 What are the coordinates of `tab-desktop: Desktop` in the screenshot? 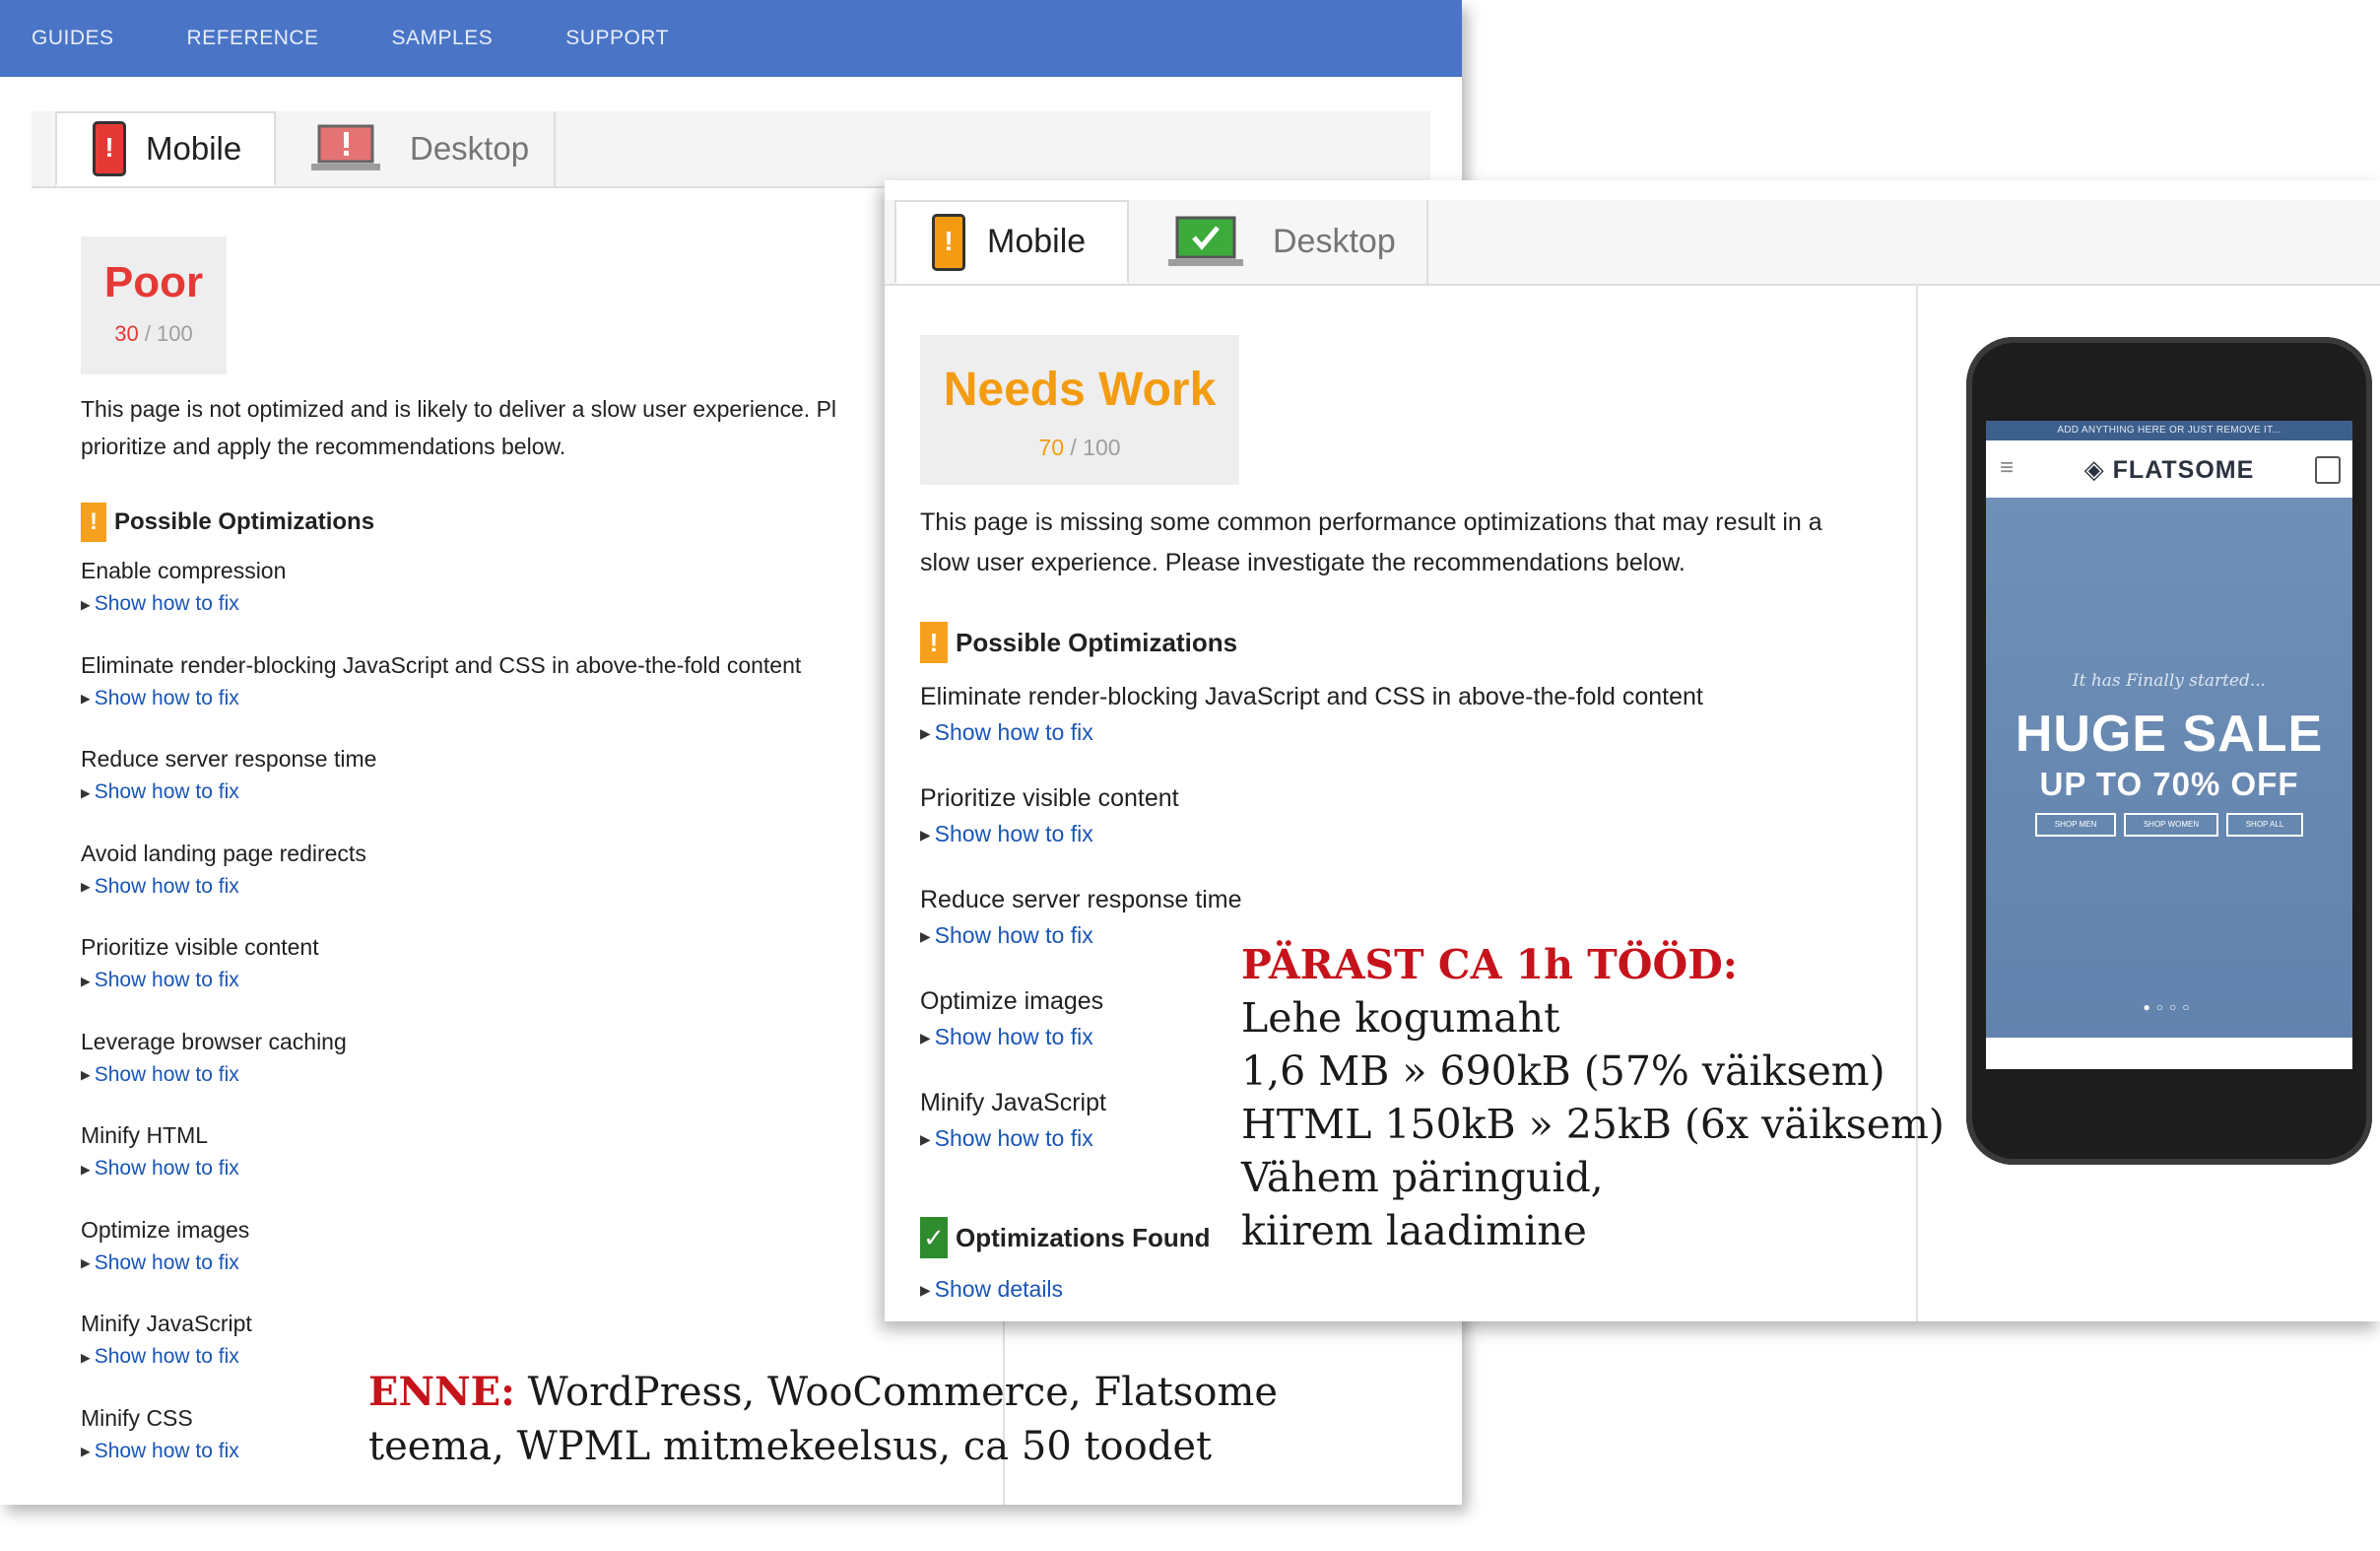 It's located at (416, 148).